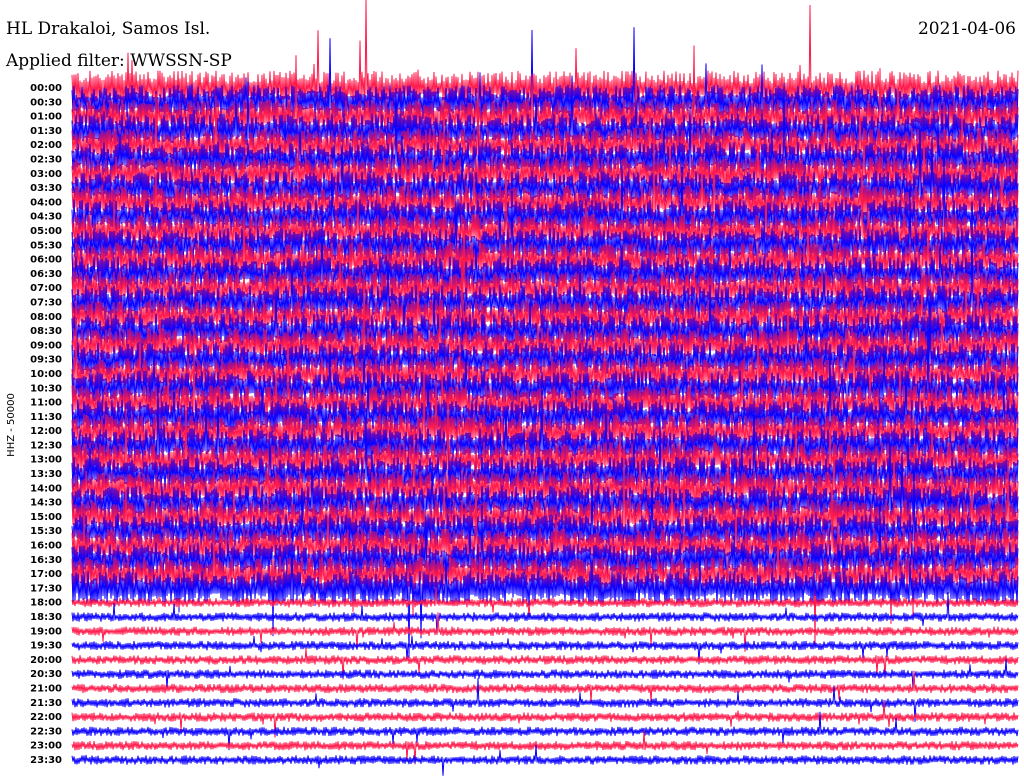  What do you see at coordinates (46, 288) in the screenshot?
I see `row-label: 07:00` at bounding box center [46, 288].